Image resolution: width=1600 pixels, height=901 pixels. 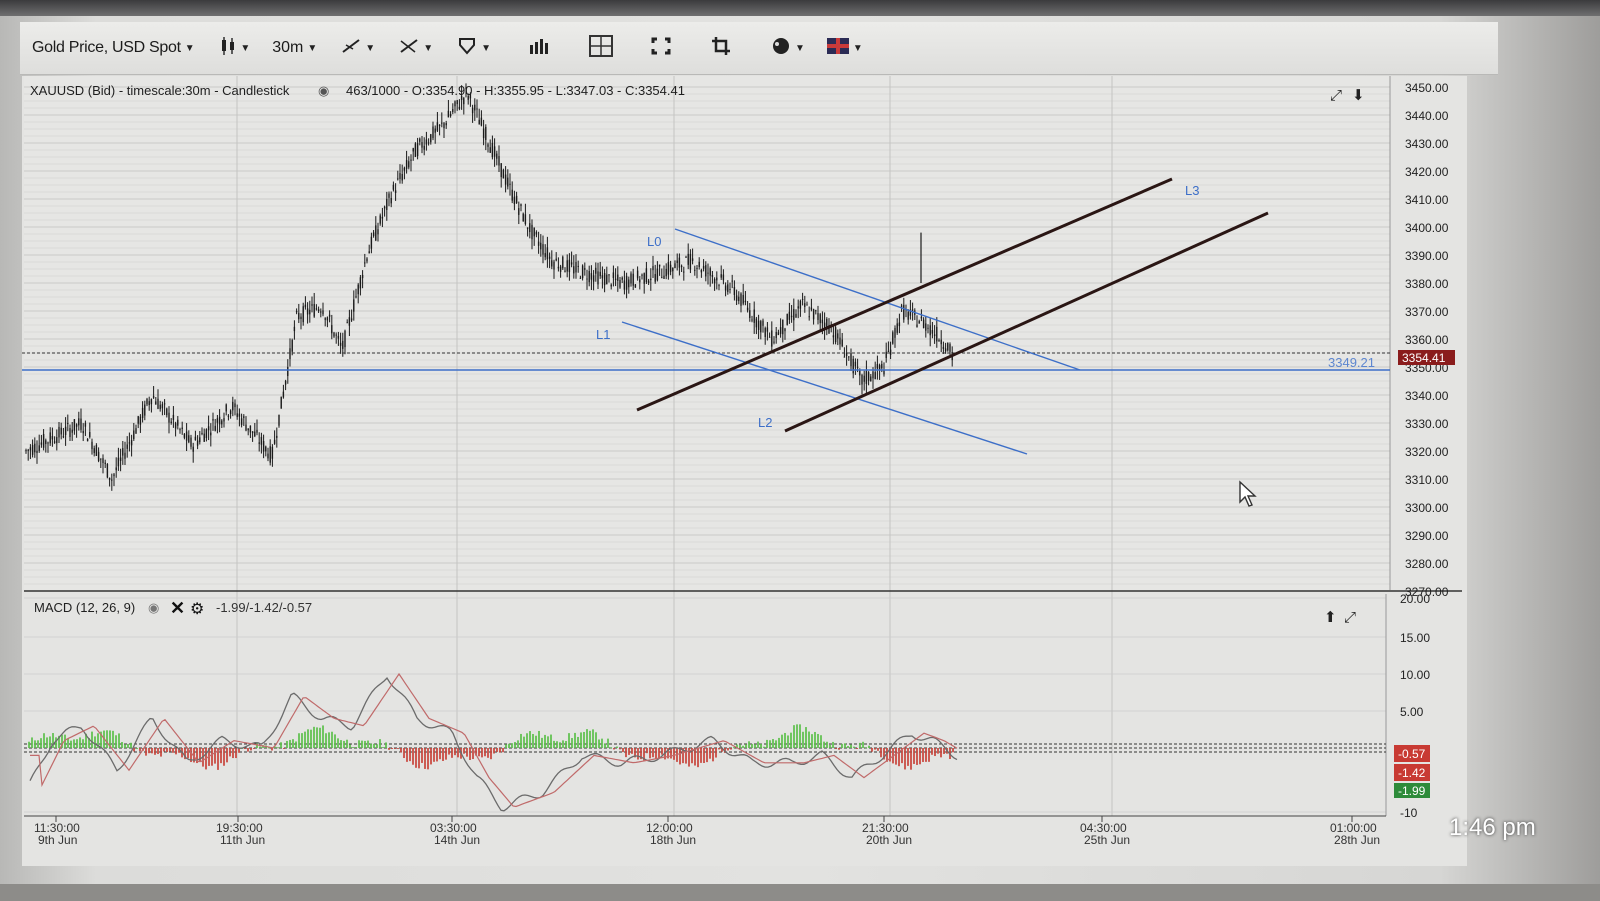 What do you see at coordinates (1427, 284) in the screenshot?
I see `price-tick-label: 3380.00` at bounding box center [1427, 284].